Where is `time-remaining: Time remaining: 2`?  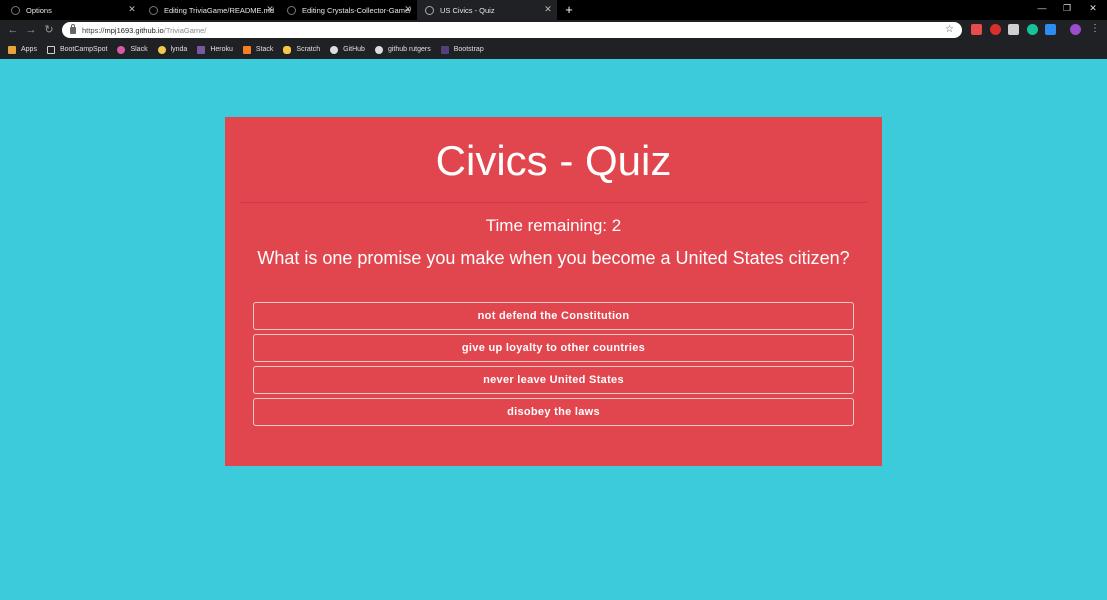
time-remaining: Time remaining: 2 is located at coordinates (553, 225).